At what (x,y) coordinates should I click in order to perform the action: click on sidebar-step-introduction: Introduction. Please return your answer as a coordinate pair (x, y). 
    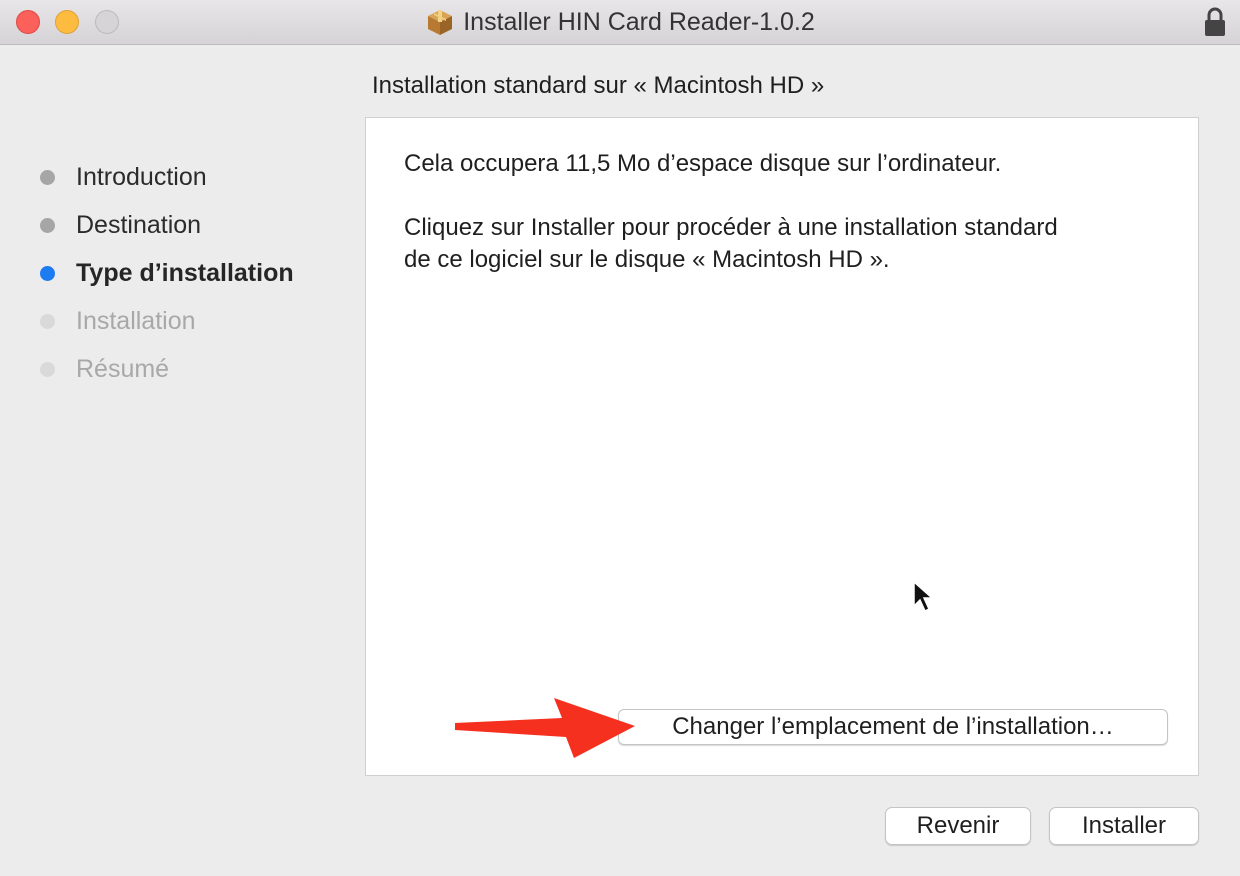
    Looking at the image, I should click on (123, 177).